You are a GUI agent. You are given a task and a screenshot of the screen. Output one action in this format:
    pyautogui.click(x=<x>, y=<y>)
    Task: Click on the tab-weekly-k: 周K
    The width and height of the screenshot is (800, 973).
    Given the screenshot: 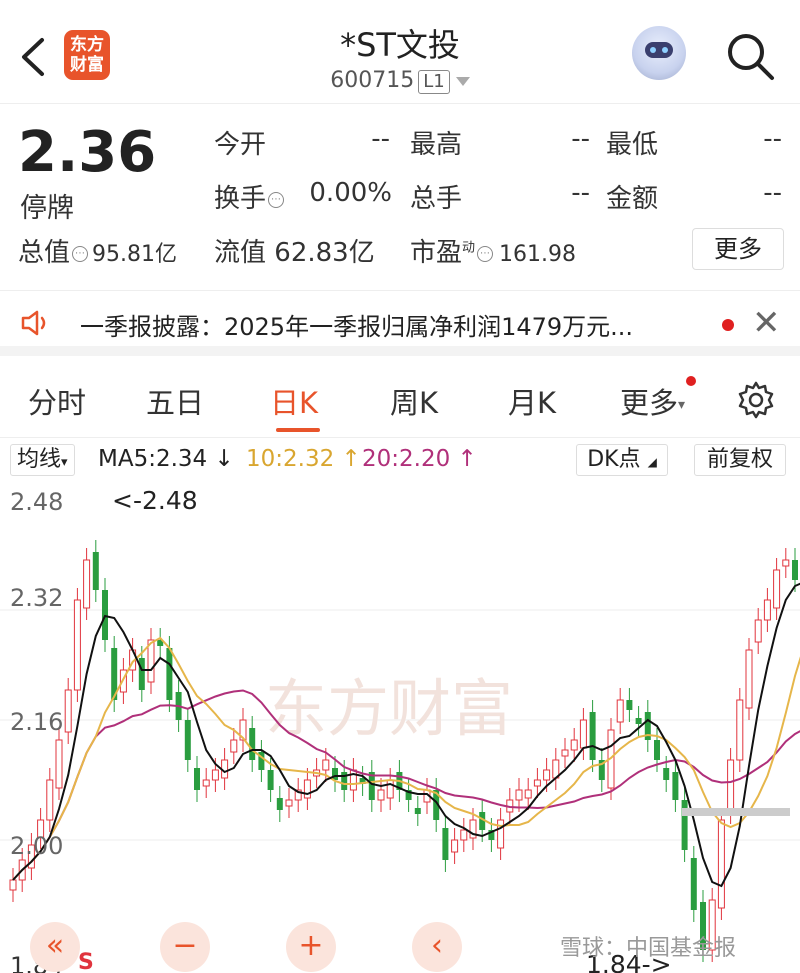 What is the action you would take?
    pyautogui.click(x=414, y=401)
    